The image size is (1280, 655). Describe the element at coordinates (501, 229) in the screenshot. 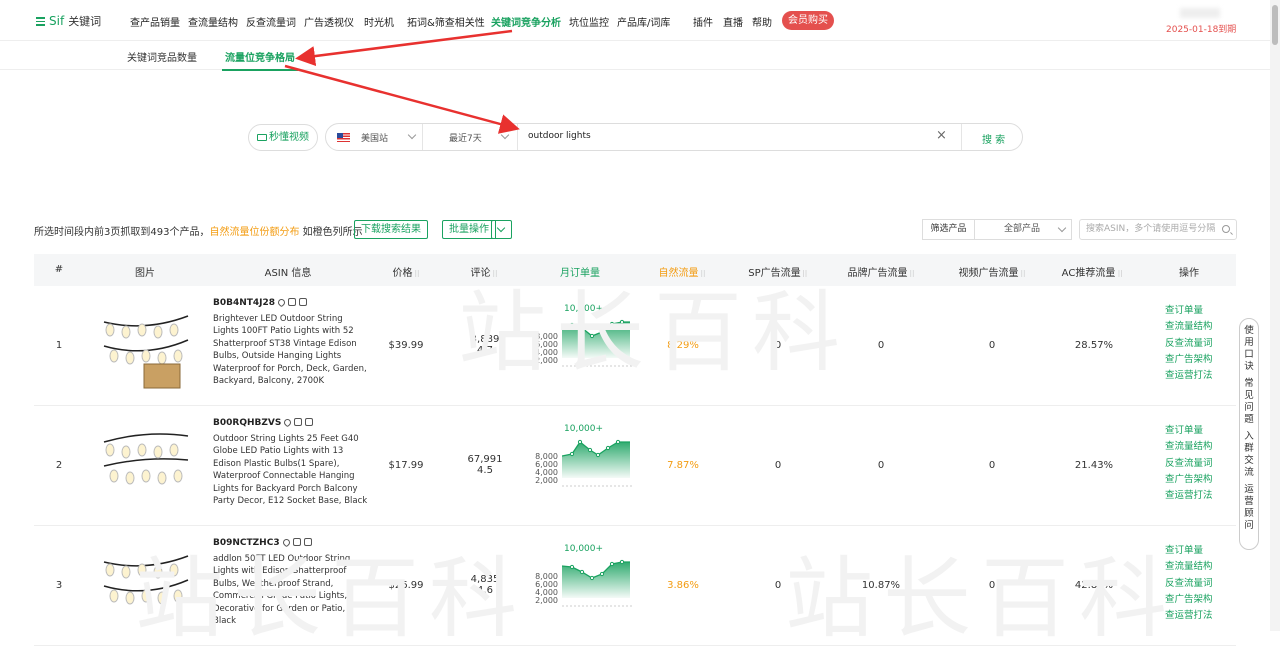

I see `bulk-operation-dropdown` at that location.